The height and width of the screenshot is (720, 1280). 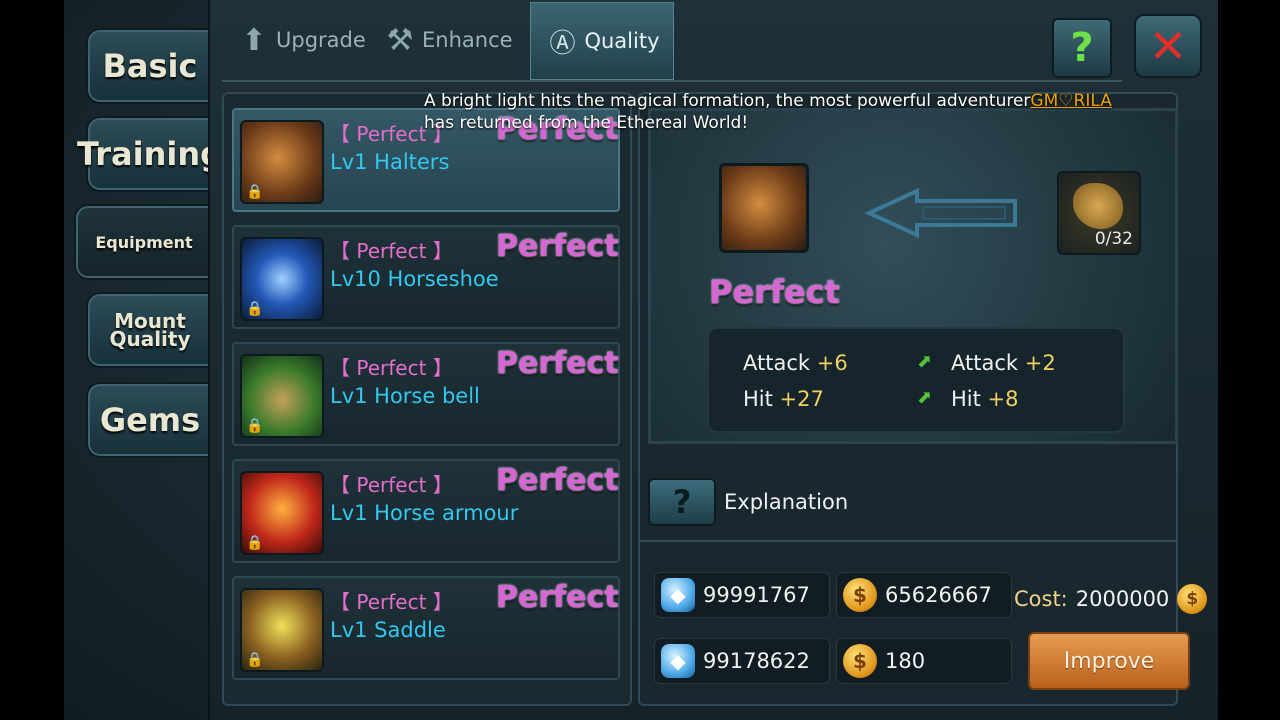 I want to click on material-blob-icon, so click(x=1098, y=206).